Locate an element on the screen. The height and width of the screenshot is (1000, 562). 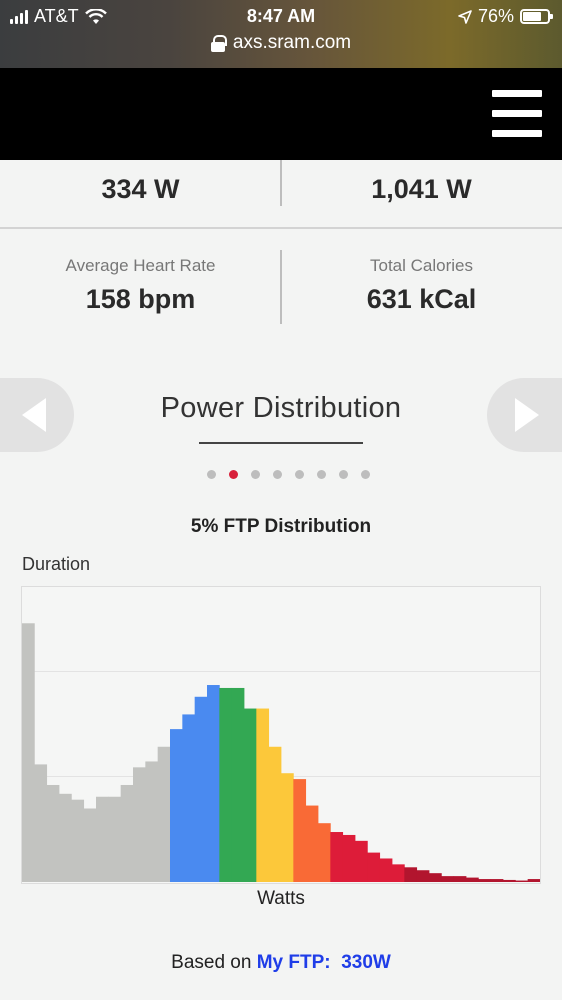
stat-value: 1,041 W is located at coordinates (421, 189).